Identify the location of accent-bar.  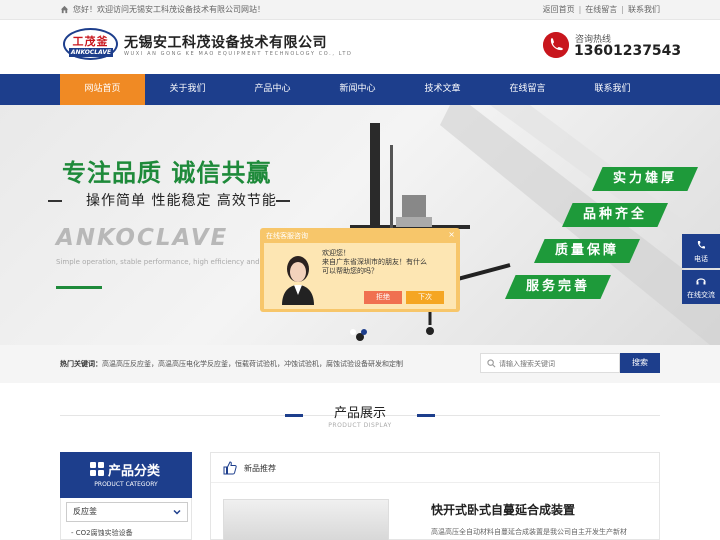
(79, 287).